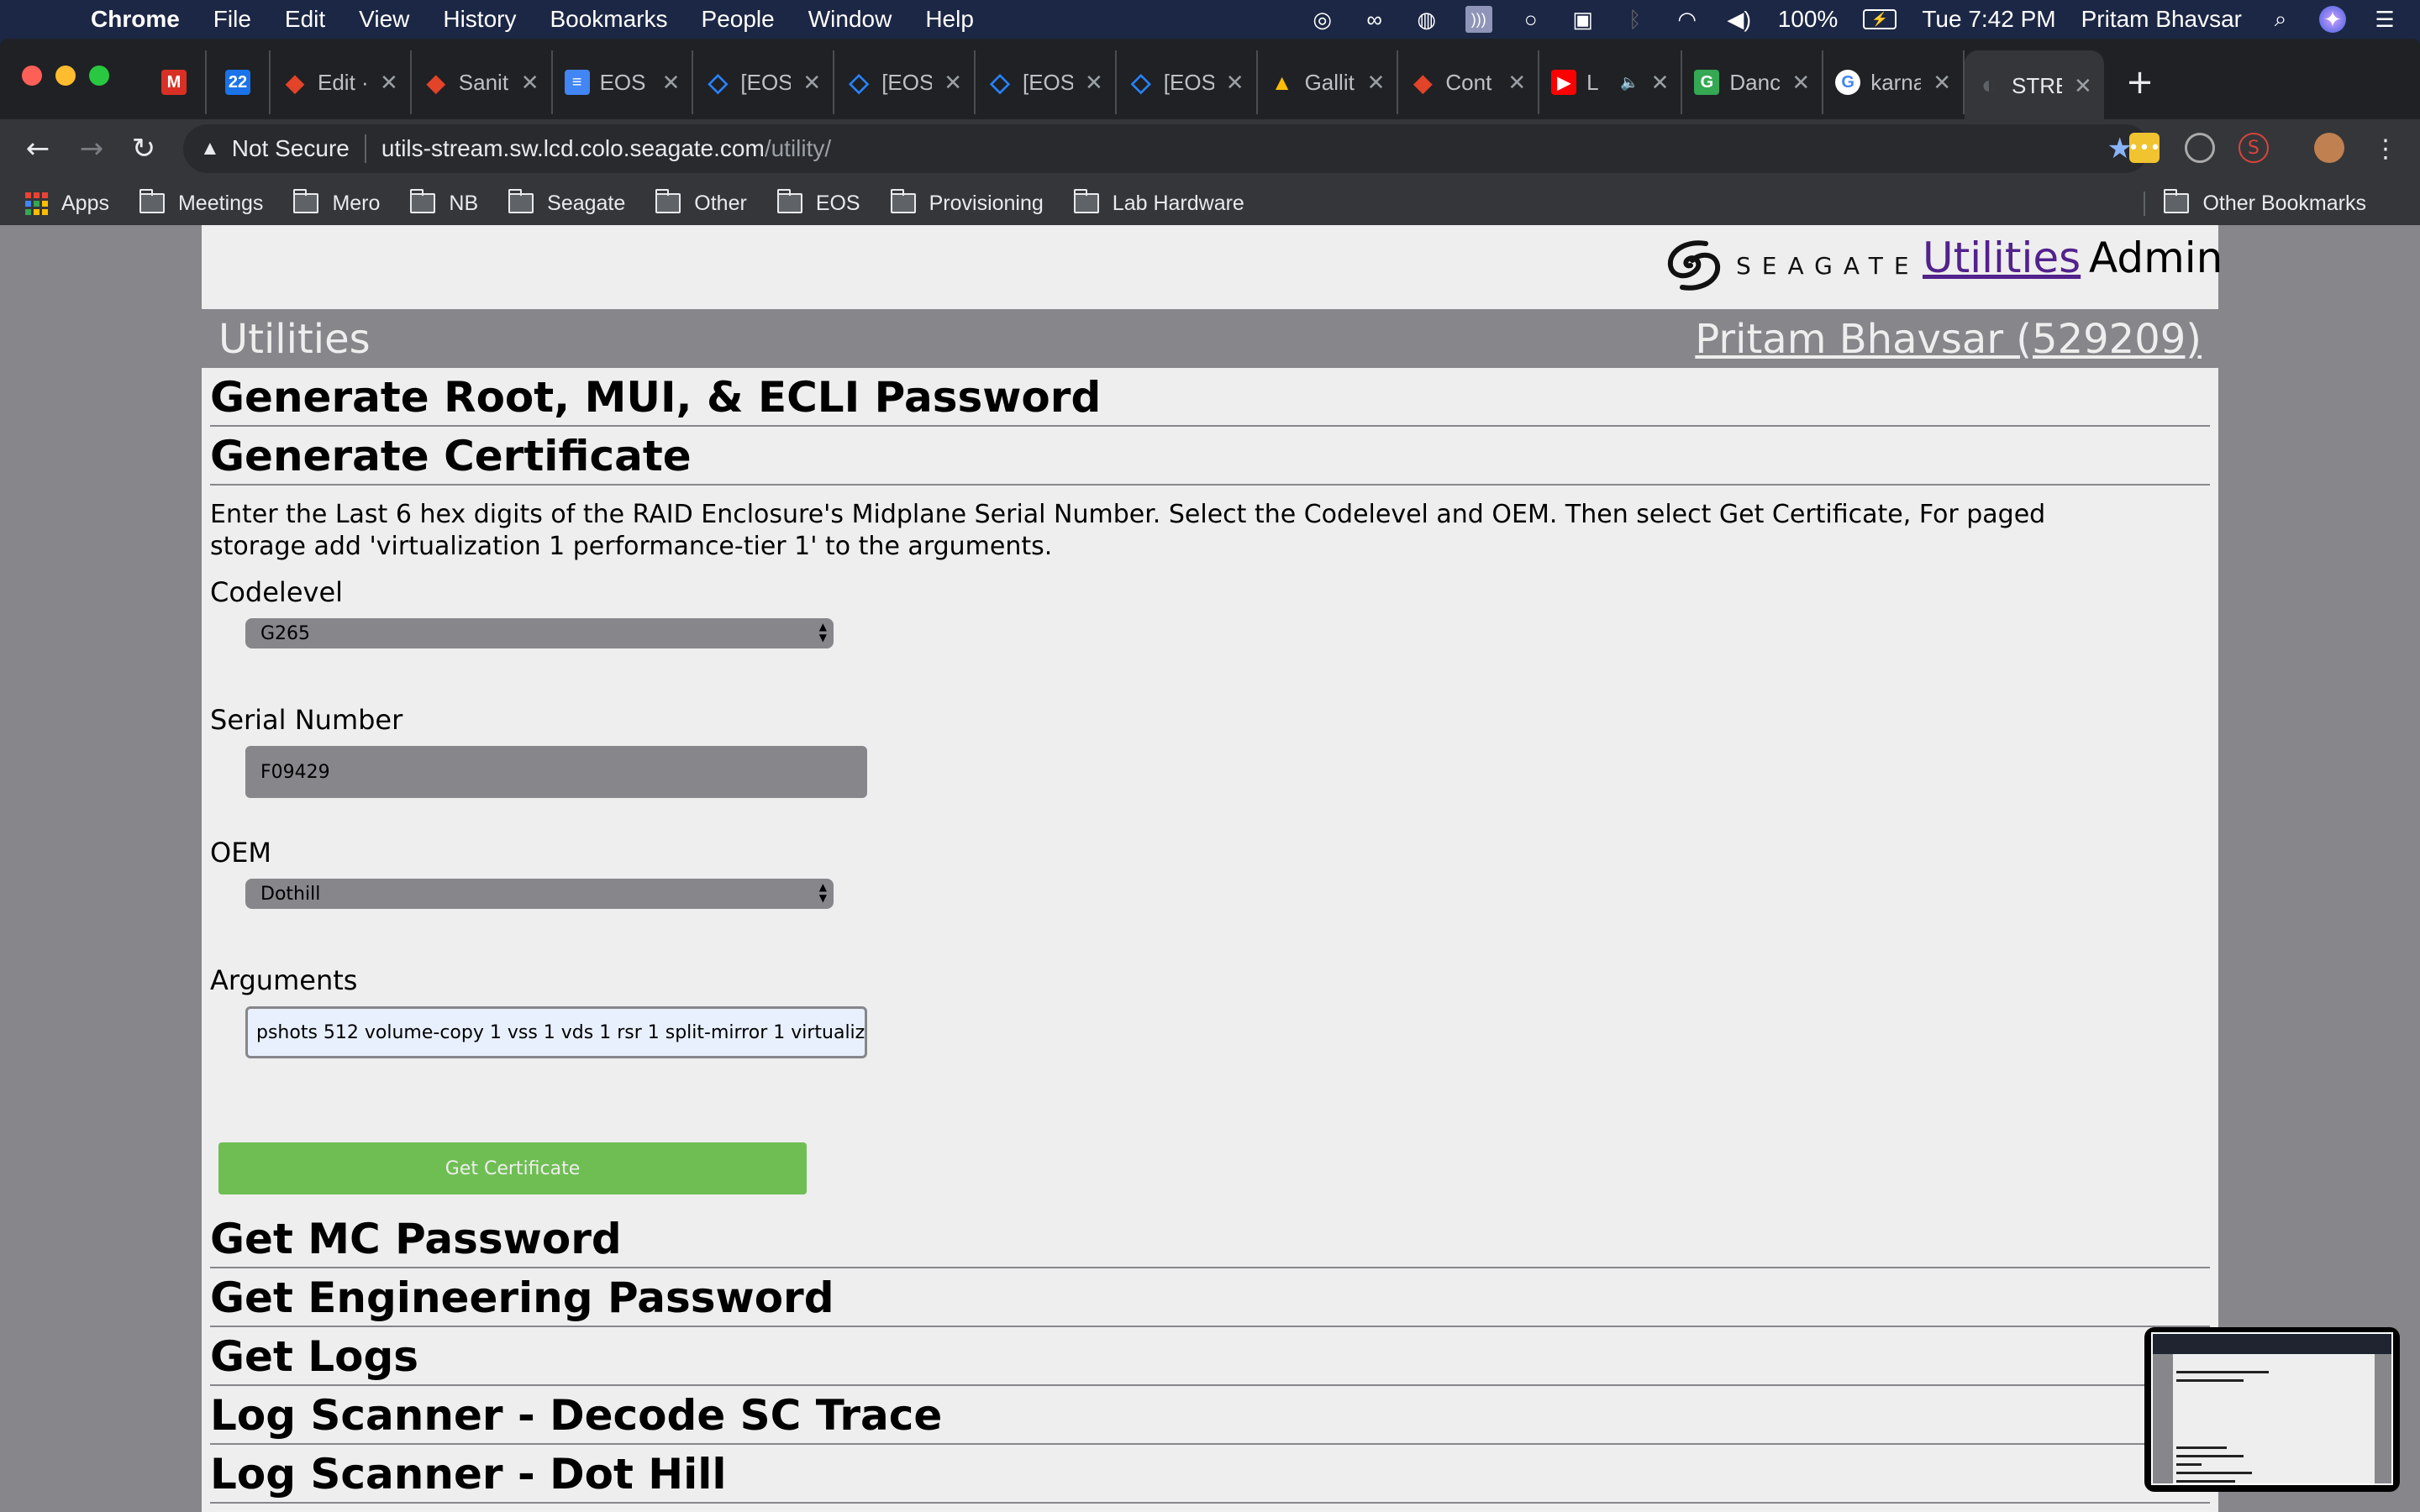  I want to click on extension-circle-icon, so click(2200, 148).